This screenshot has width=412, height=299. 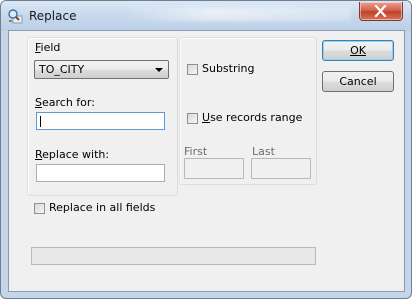 What do you see at coordinates (15, 16) in the screenshot?
I see `search-replace-icon` at bounding box center [15, 16].